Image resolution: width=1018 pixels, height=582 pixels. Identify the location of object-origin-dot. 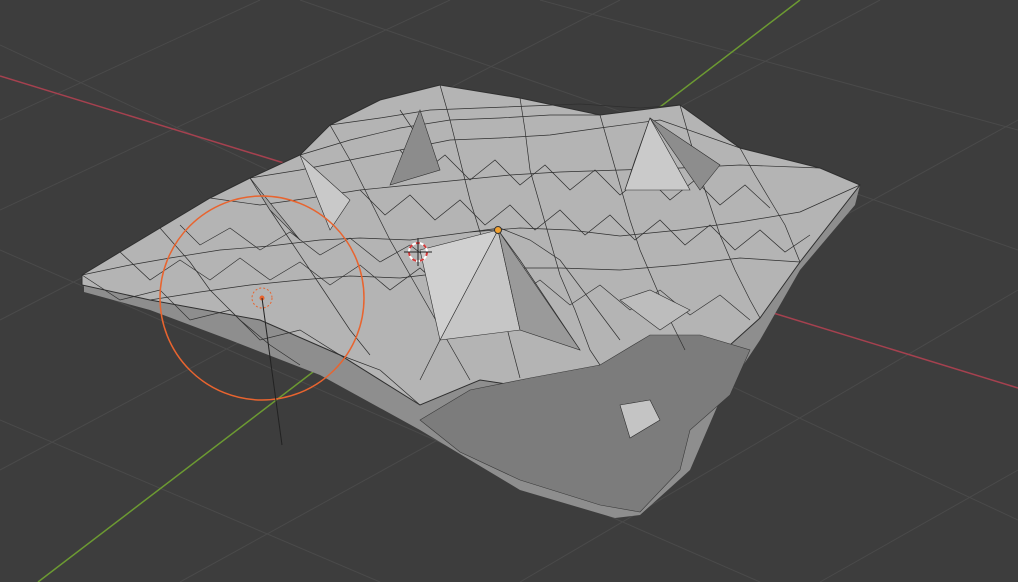
(498, 230).